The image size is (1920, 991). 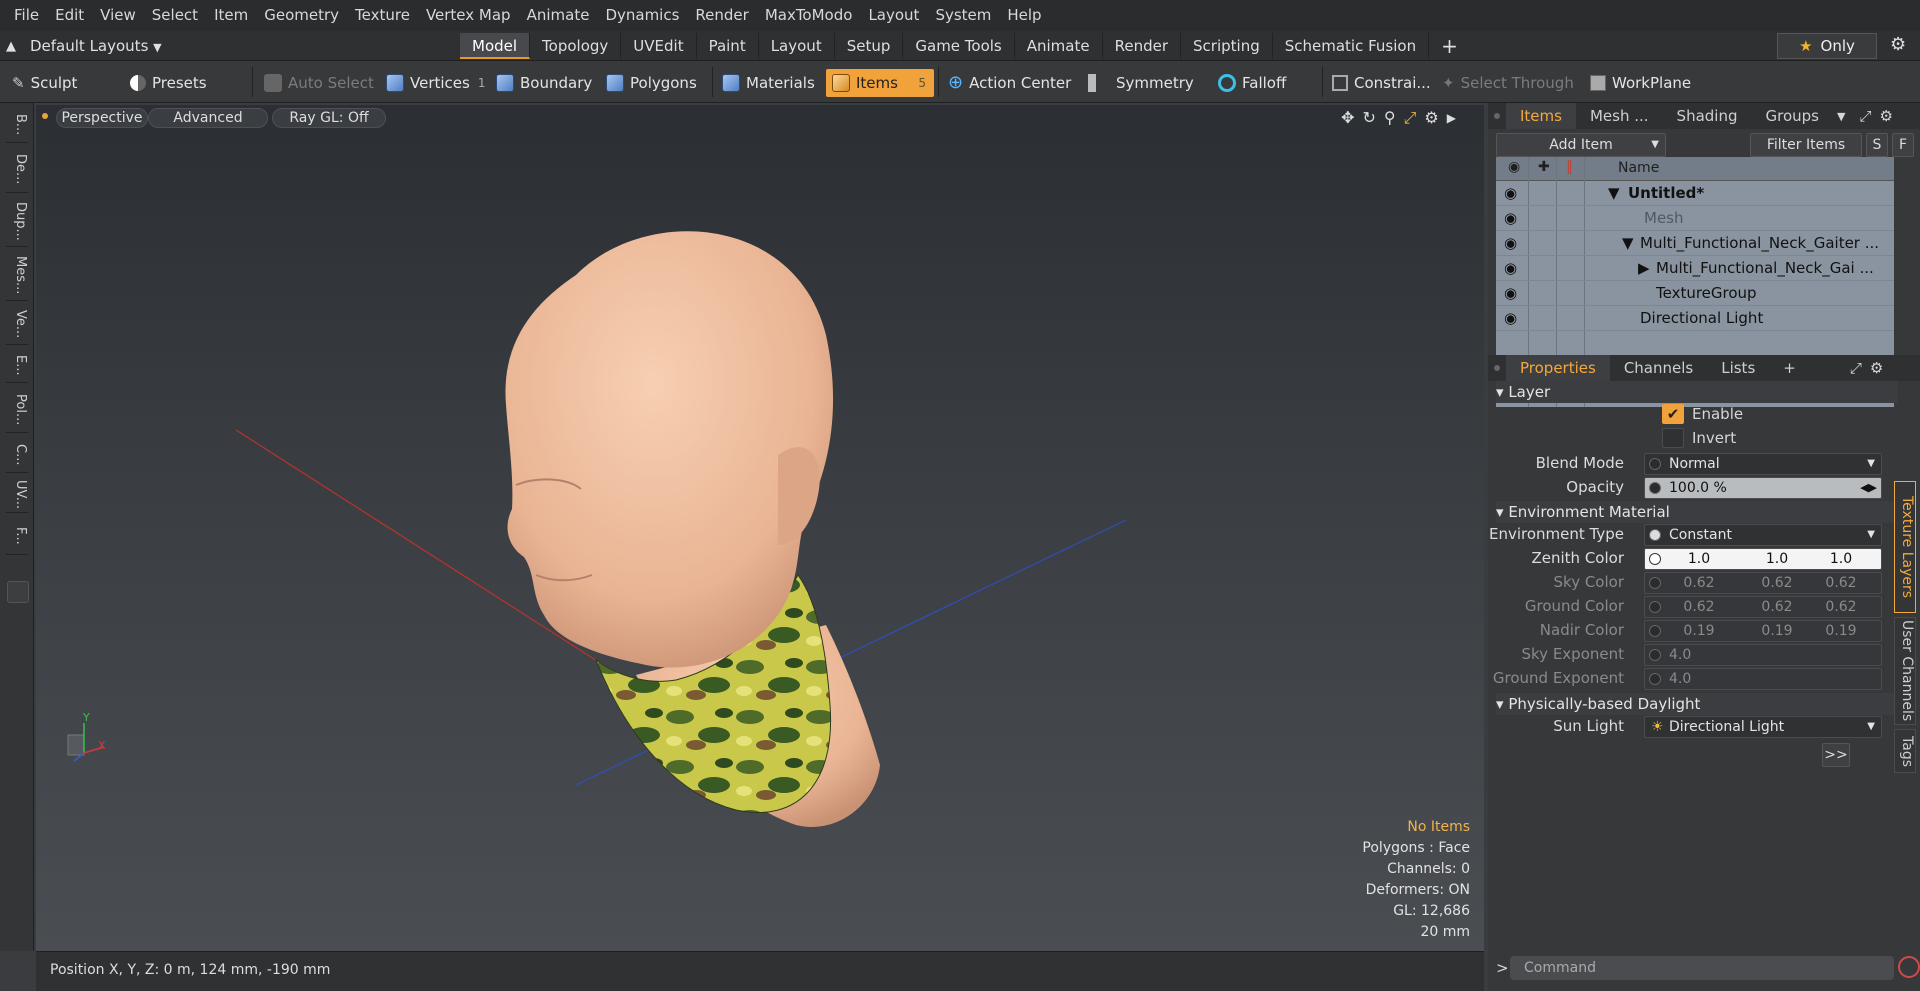 What do you see at coordinates (959, 46) in the screenshot?
I see `tab-game-tools: Game Tools` at bounding box center [959, 46].